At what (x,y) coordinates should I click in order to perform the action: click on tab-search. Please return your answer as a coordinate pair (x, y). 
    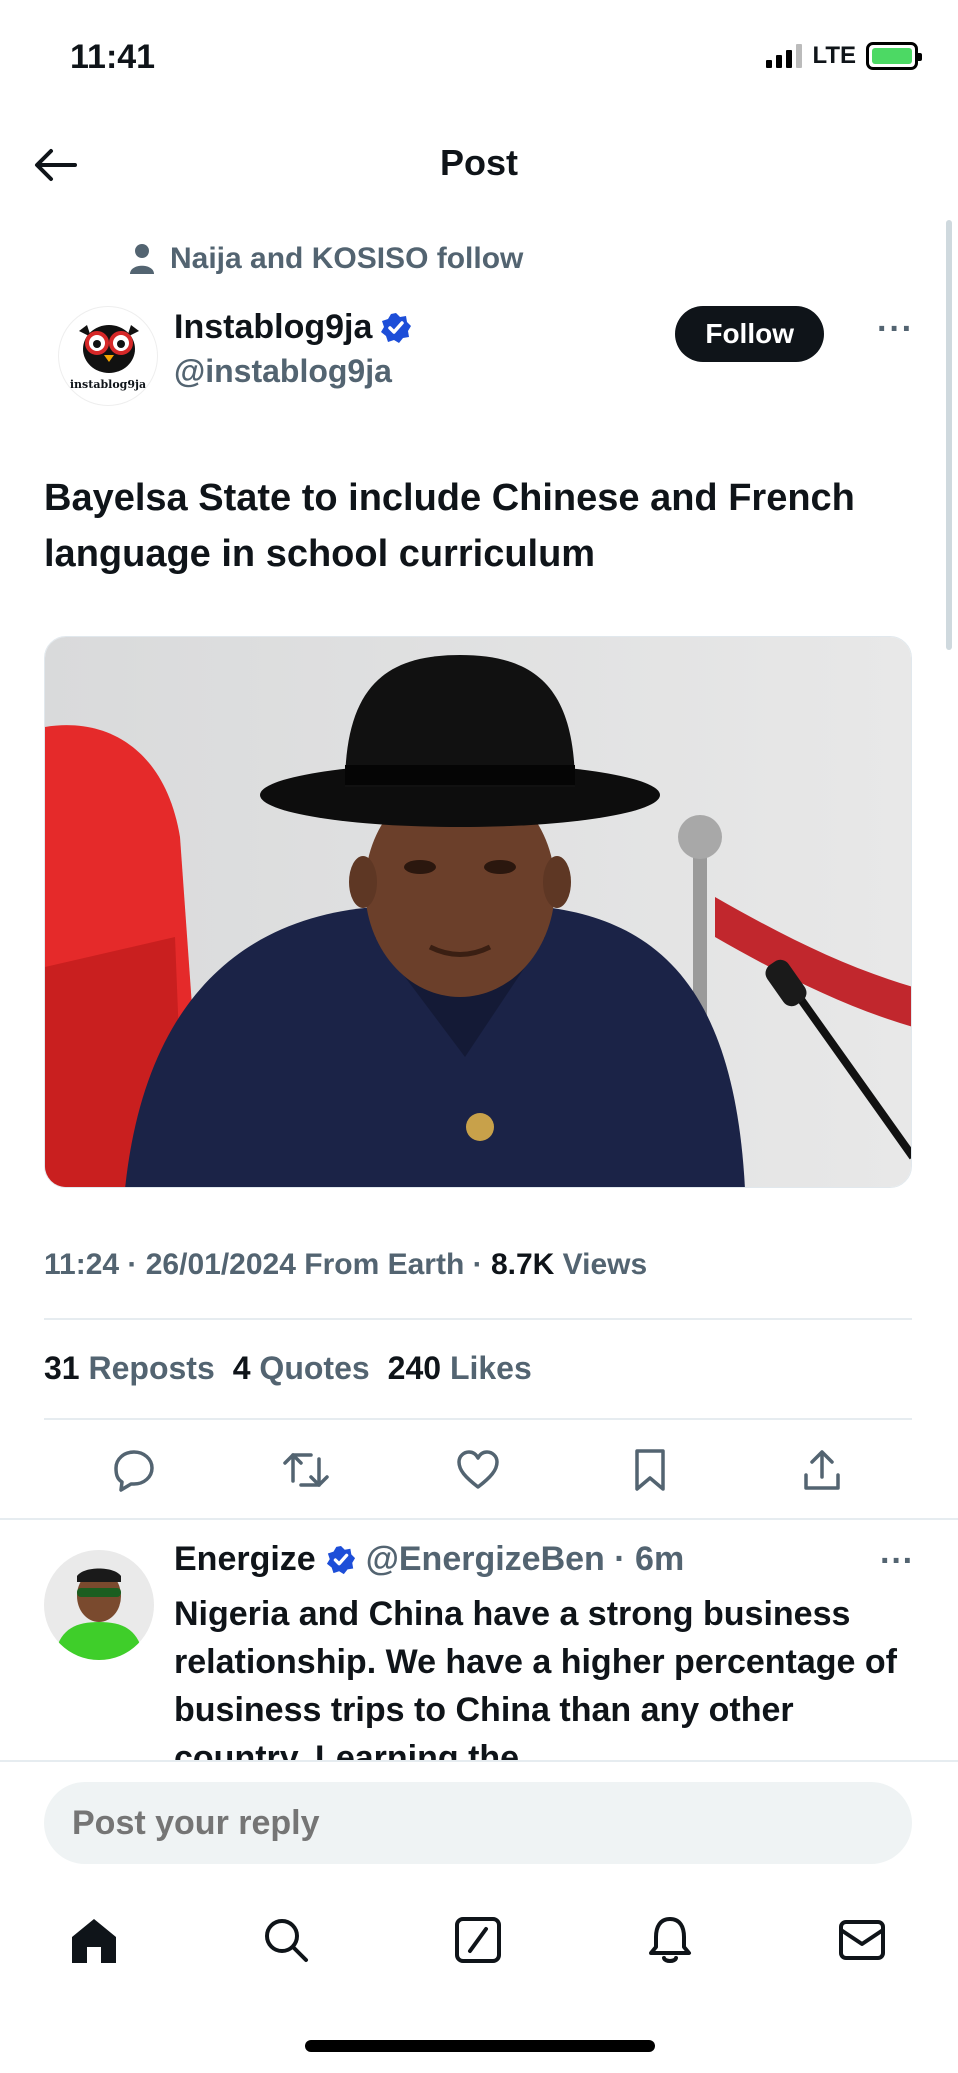
    Looking at the image, I should click on (286, 1940).